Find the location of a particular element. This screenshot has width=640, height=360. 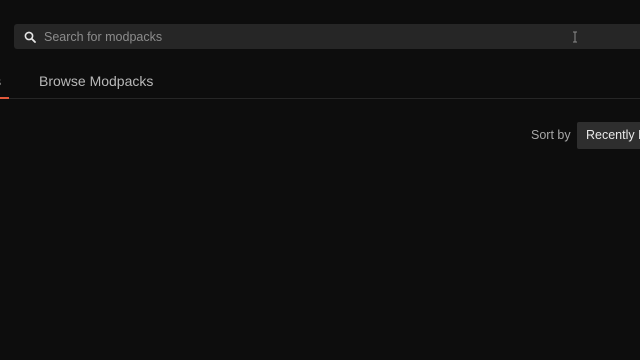

sort-select-value: Recently P is located at coordinates (613, 135).